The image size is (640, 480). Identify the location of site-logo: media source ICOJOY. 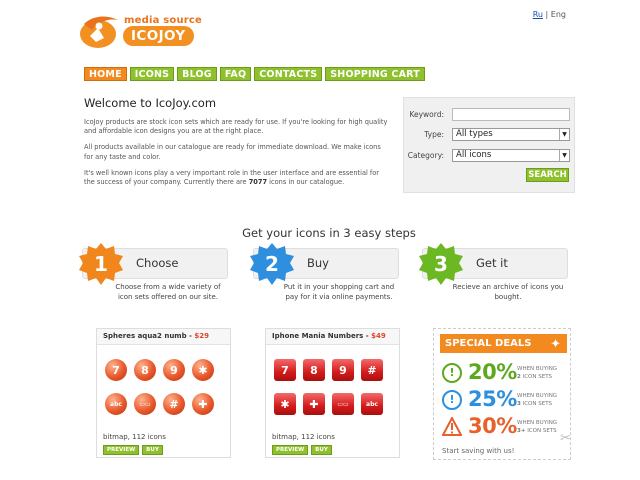
(143, 32).